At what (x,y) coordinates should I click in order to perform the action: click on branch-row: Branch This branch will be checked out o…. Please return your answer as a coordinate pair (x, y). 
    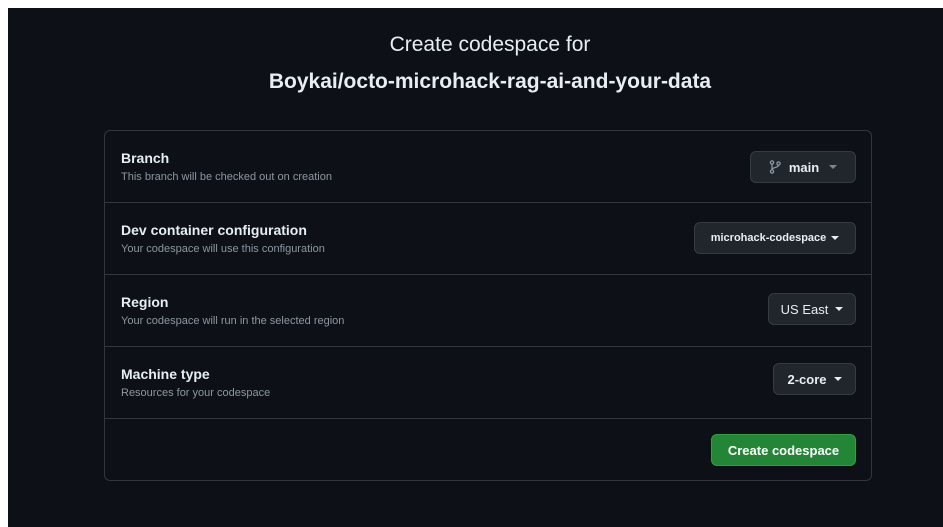
    Looking at the image, I should click on (488, 167).